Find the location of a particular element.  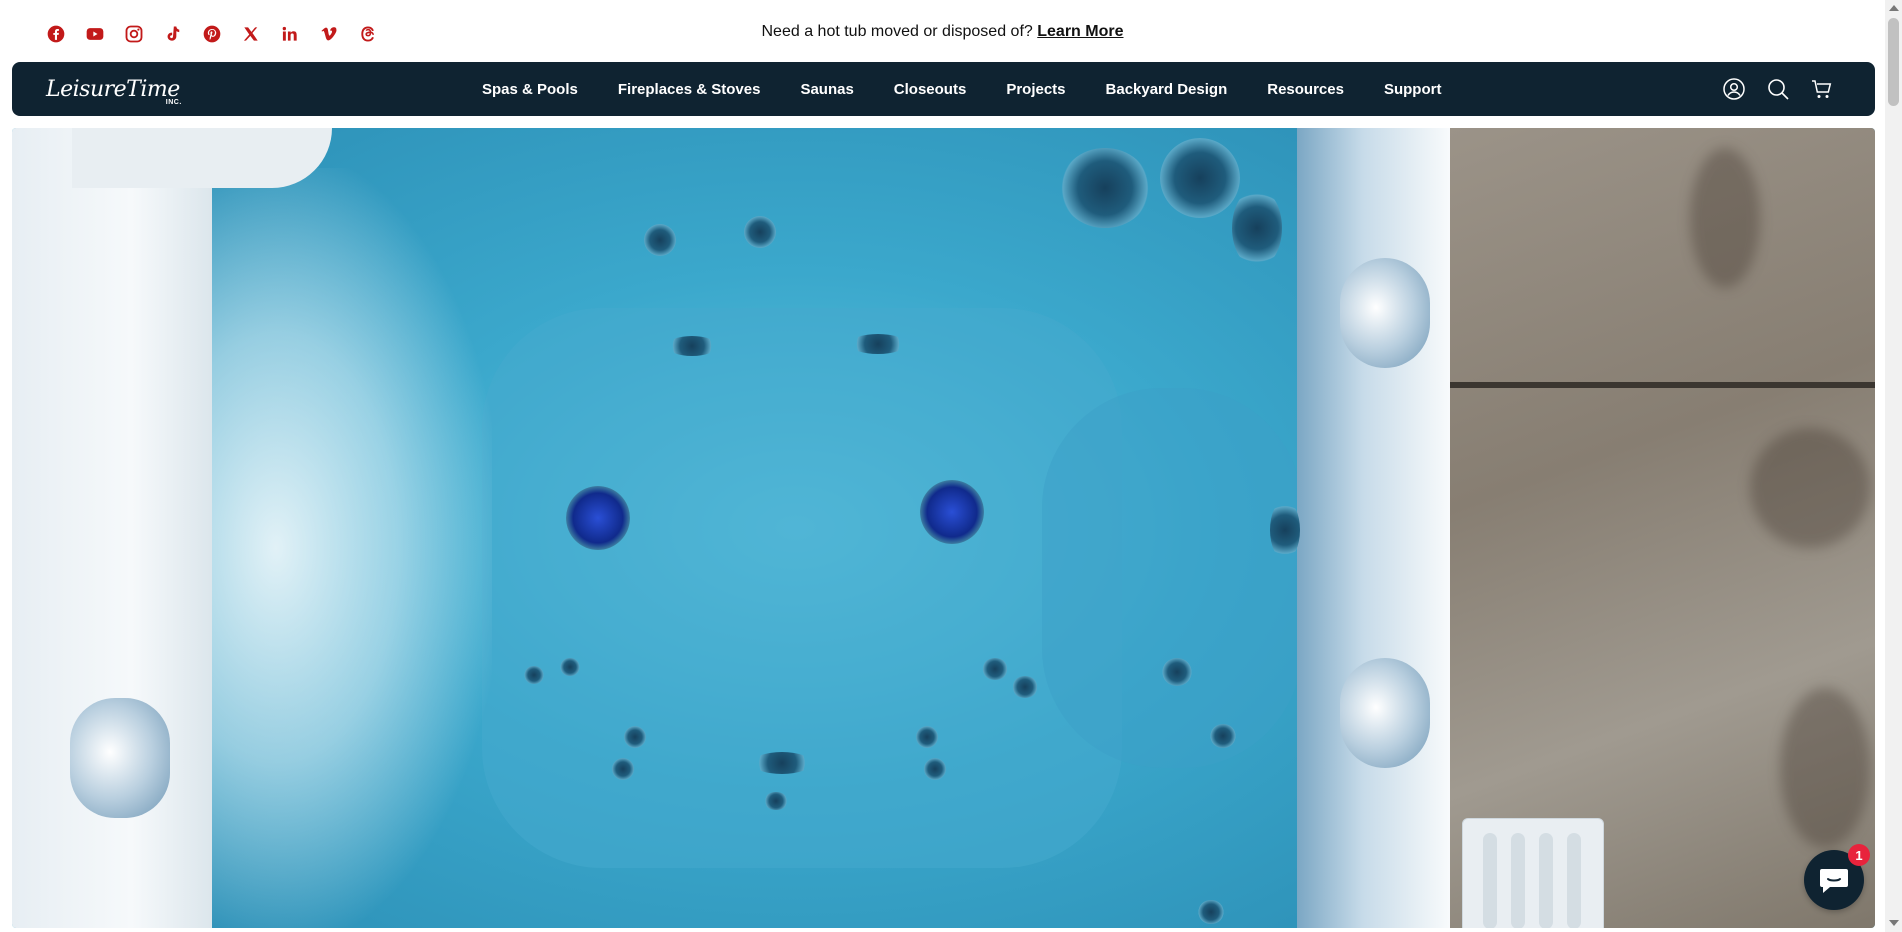

nav-item-projects: Projects is located at coordinates (1035, 89).